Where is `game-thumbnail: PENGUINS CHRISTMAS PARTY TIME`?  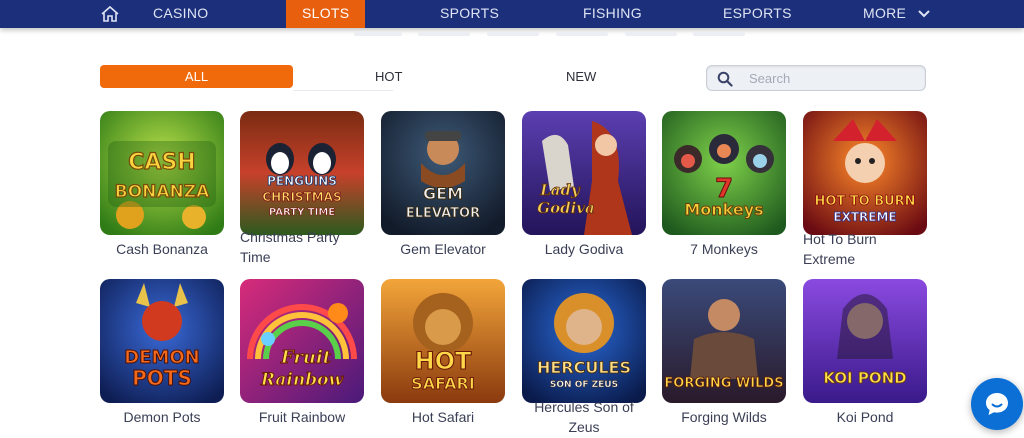
game-thumbnail: PENGUINS CHRISTMAS PARTY TIME is located at coordinates (302, 173).